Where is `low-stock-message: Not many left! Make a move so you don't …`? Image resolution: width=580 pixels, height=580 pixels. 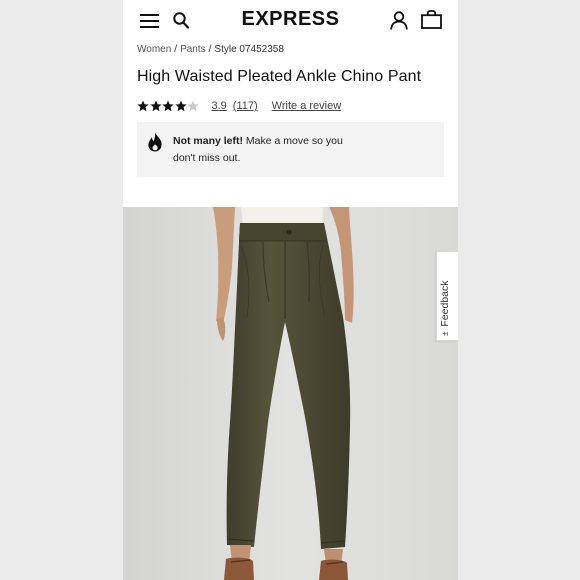 low-stock-message: Not many left! Make a move so you don't … is located at coordinates (268, 150).